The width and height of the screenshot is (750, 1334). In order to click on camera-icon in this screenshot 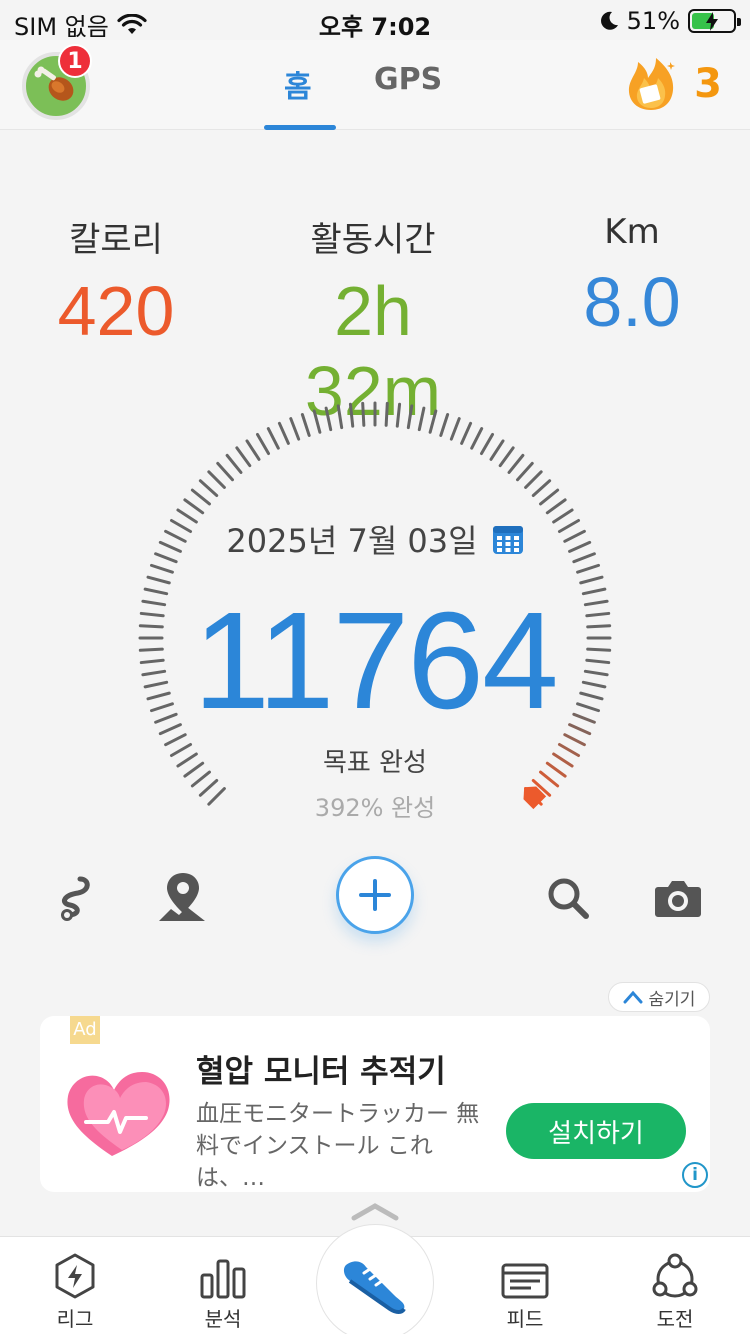, I will do `click(678, 899)`.